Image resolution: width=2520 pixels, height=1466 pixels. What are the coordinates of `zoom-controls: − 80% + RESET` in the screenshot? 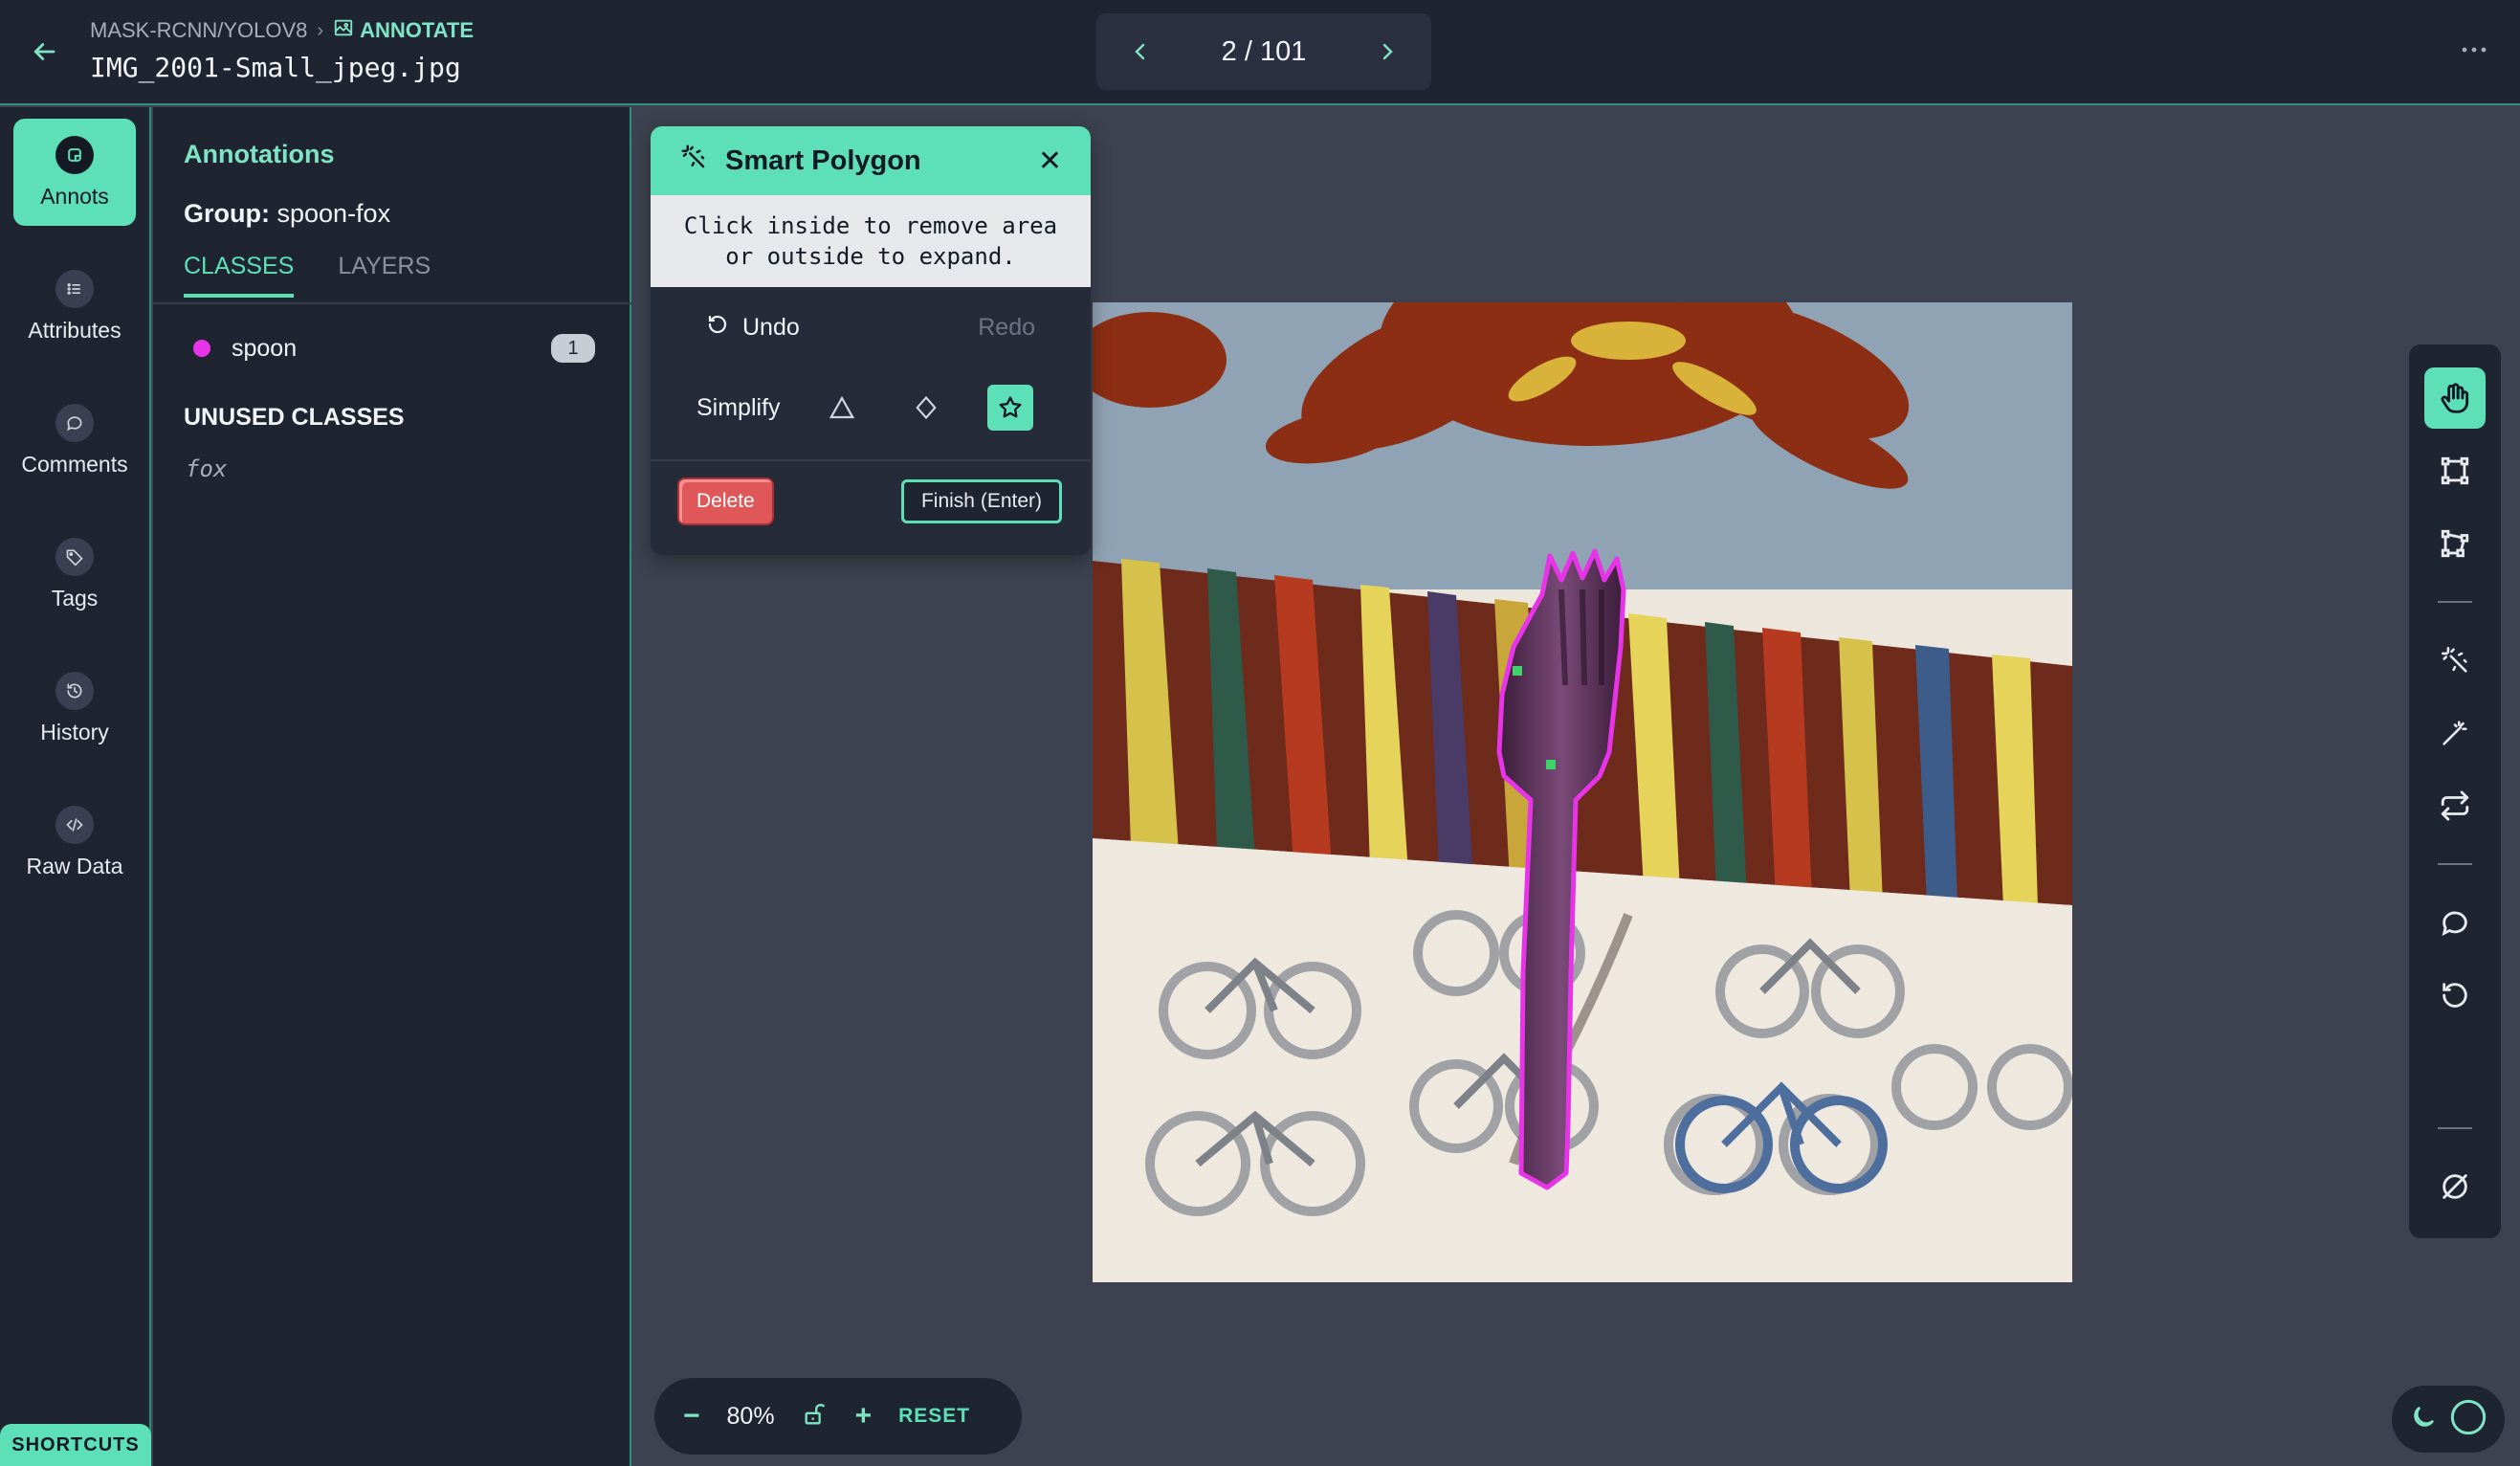 It's located at (838, 1417).